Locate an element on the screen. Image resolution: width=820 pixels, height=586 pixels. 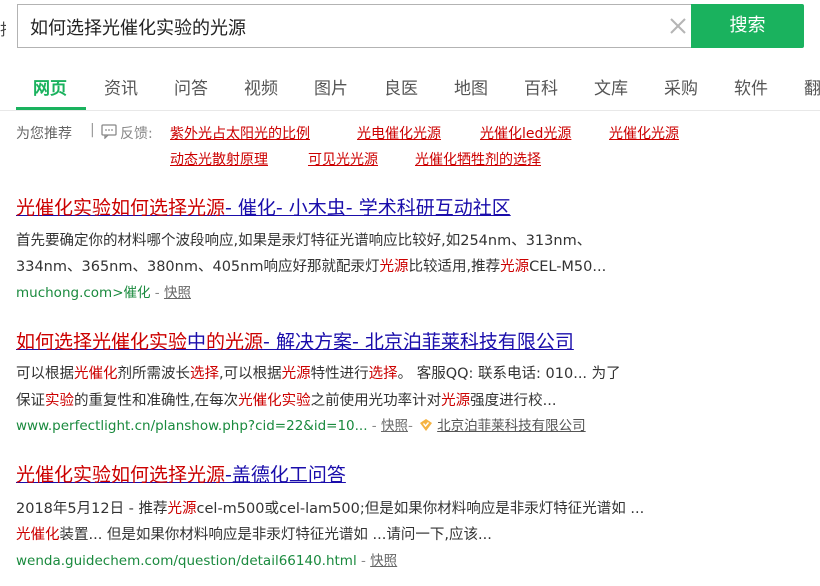
snippet-text: 光催化实验 is located at coordinates (274, 401).